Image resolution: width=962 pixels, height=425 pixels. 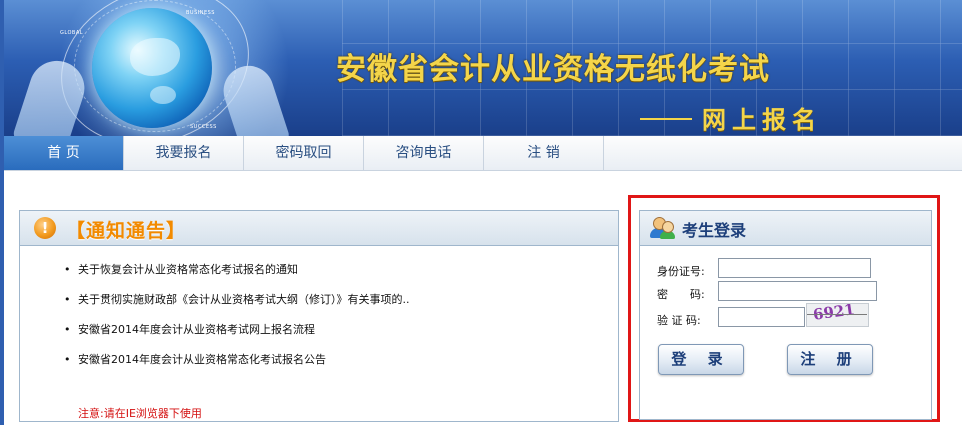 I want to click on nav-item-home: 首 页, so click(x=64, y=153).